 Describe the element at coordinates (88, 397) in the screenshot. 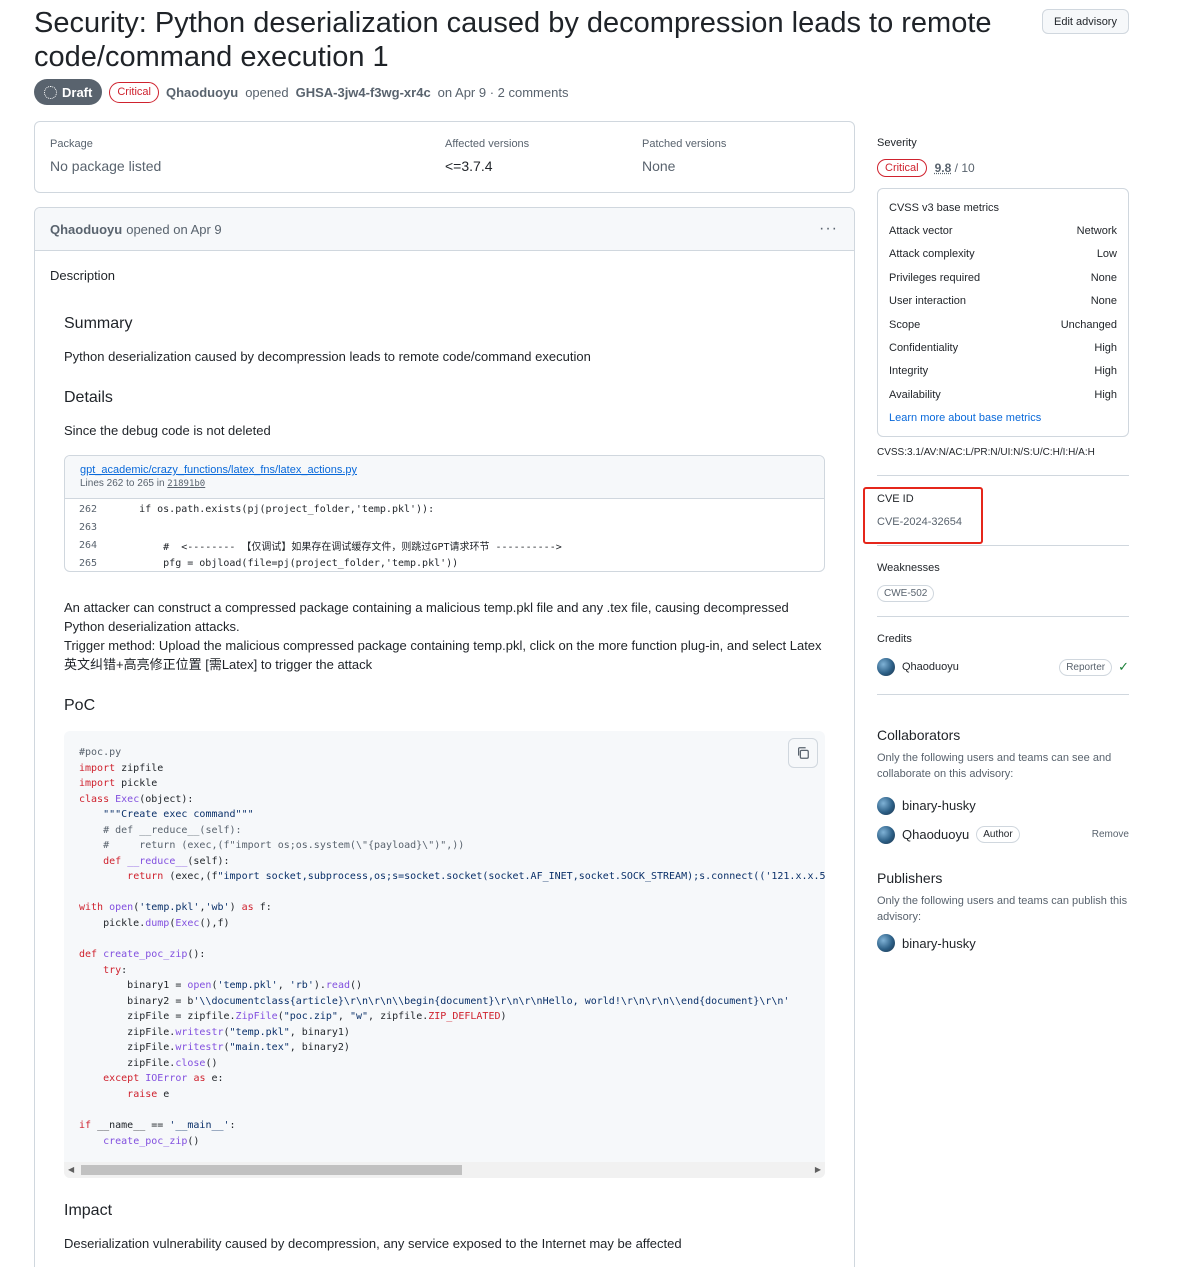

I see `details-heading: Details` at that location.